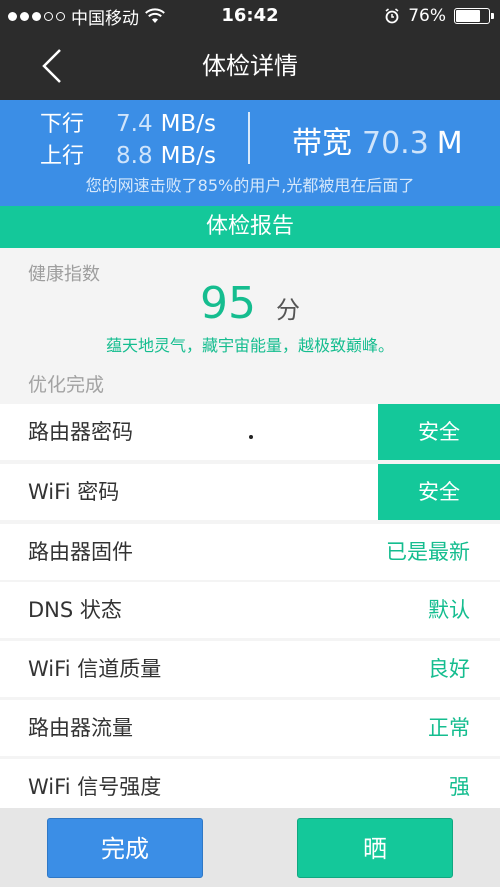 Image resolution: width=500 pixels, height=887 pixels. Describe the element at coordinates (74, 492) in the screenshot. I see `check-item-name: WiFi 密码` at that location.